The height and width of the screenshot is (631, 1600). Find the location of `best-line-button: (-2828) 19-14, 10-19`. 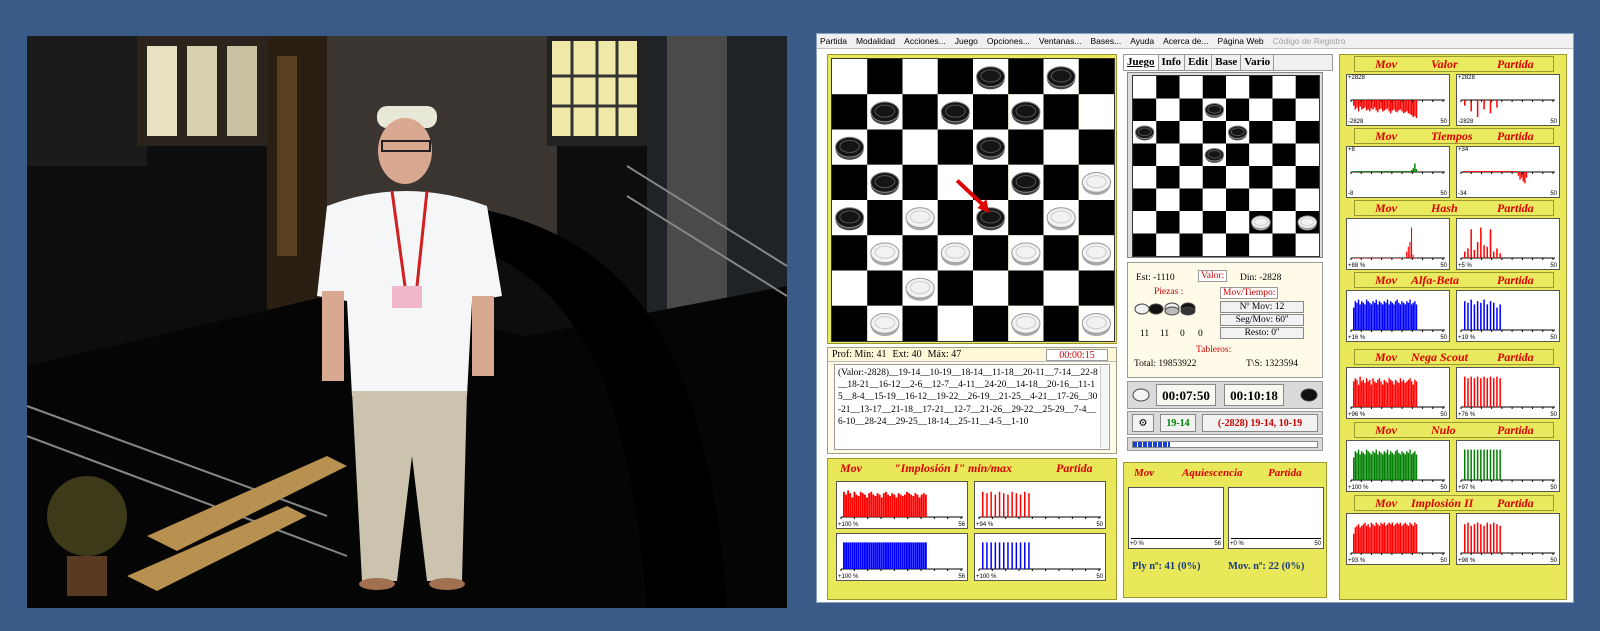

best-line-button: (-2828) 19-14, 10-19 is located at coordinates (1260, 423).